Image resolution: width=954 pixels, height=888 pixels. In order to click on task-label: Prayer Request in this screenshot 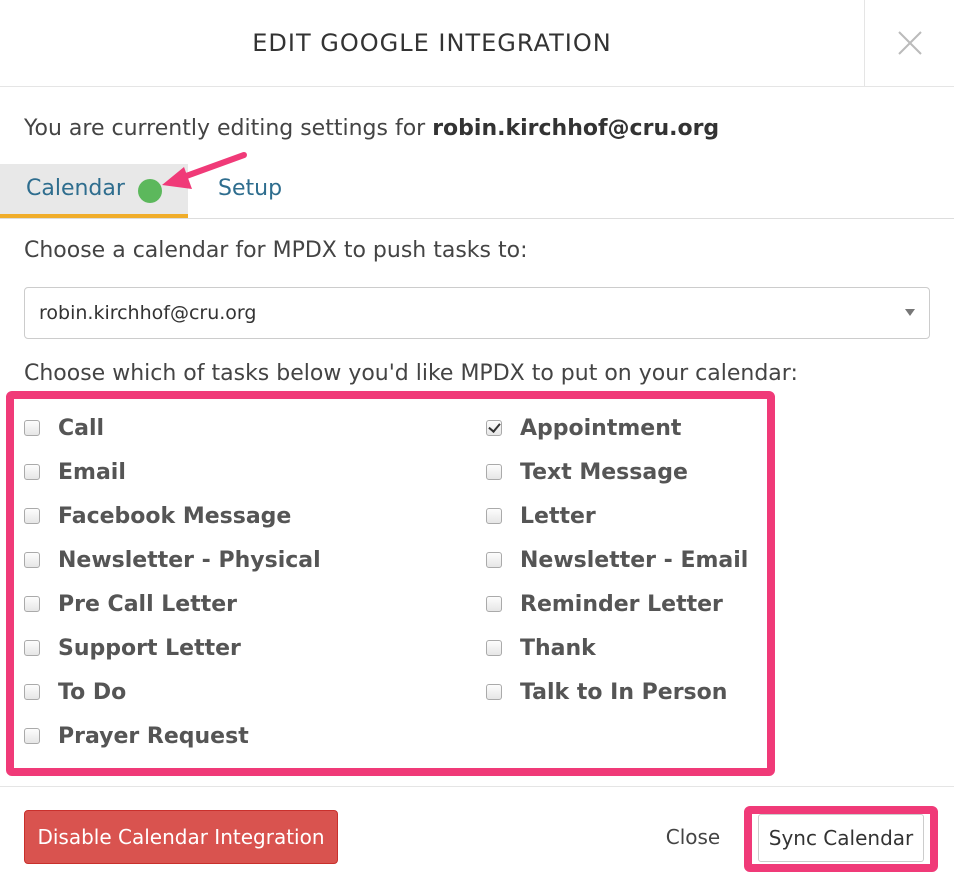, I will do `click(153, 736)`.